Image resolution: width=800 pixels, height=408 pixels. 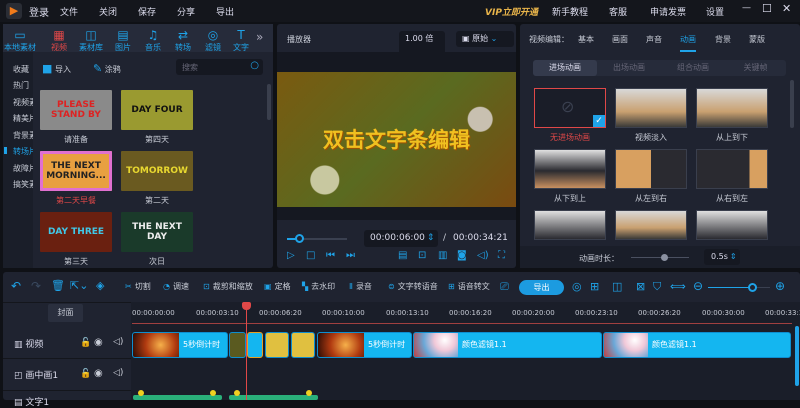 I want to click on doodle-button: ✎ 涂鸦, so click(x=107, y=68).